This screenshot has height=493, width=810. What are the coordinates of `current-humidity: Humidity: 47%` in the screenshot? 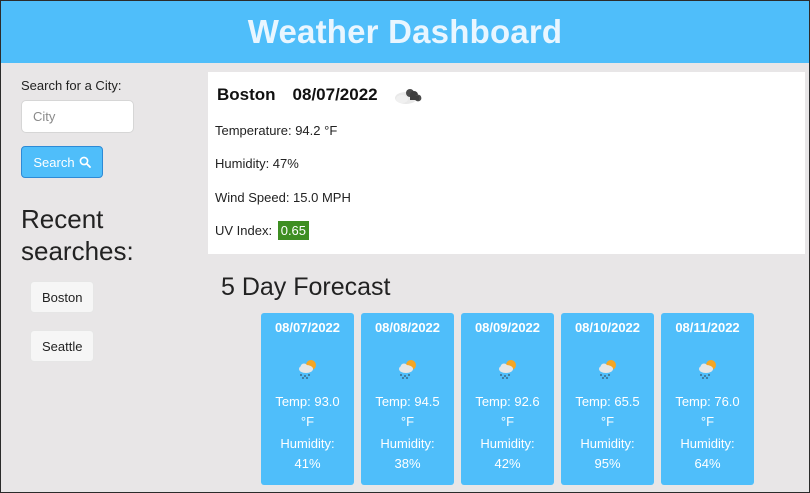 It's located at (257, 163).